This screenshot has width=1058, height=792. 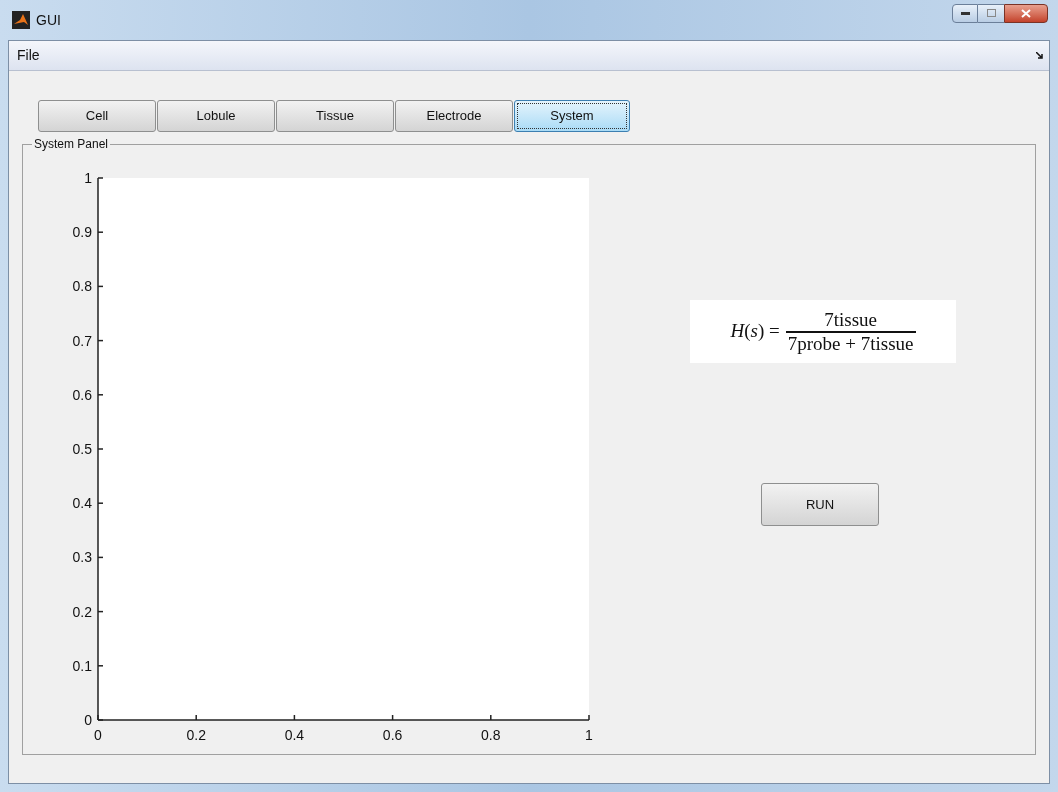 I want to click on window-title: GUI, so click(x=48, y=20).